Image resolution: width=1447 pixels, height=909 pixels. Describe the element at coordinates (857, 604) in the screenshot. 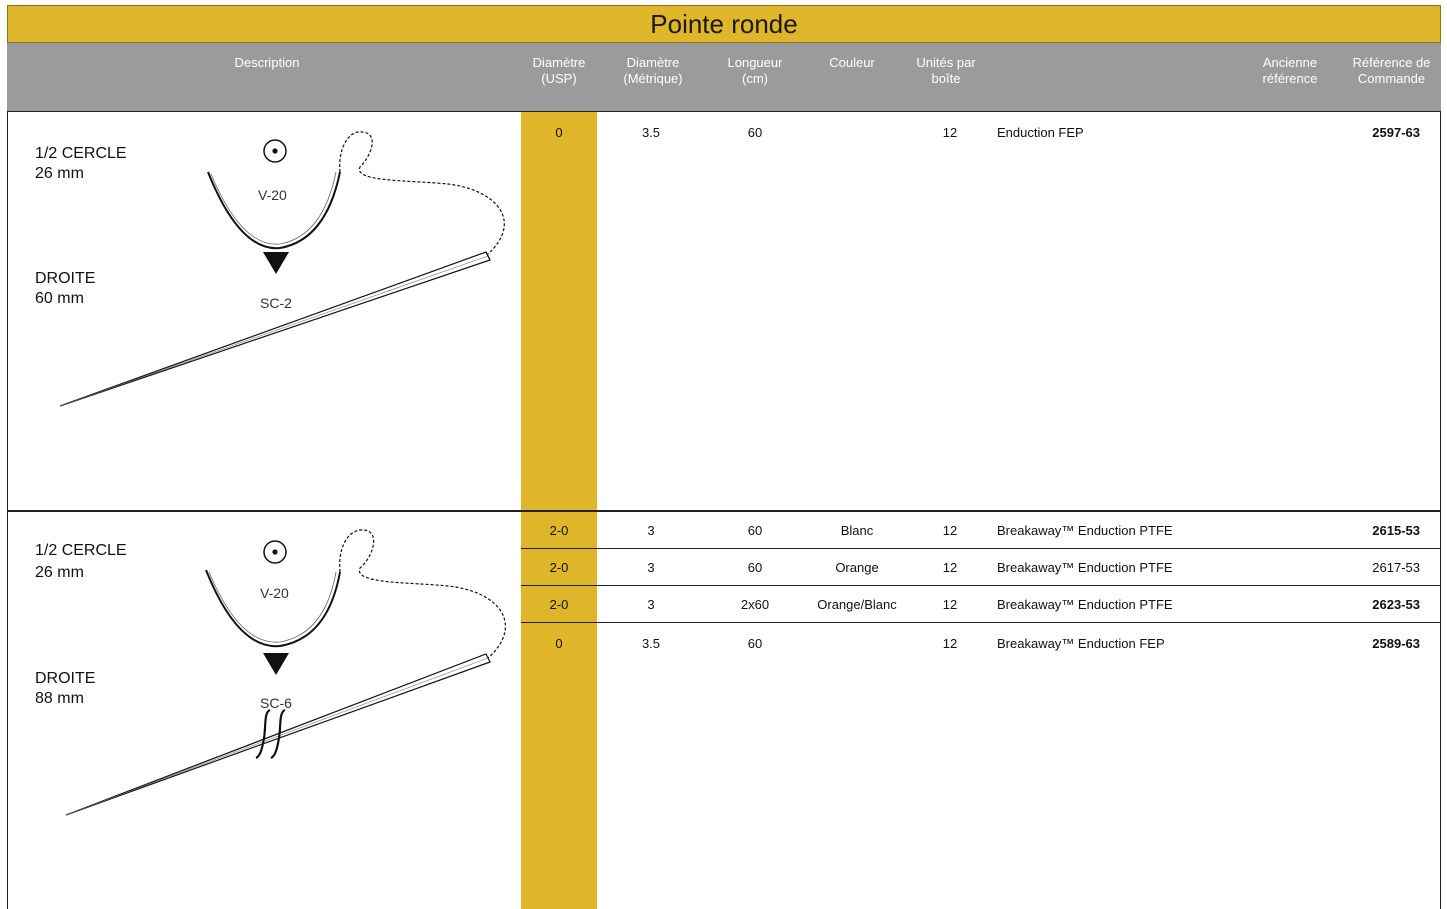

I see `cell-color: Orange/Blanc` at that location.